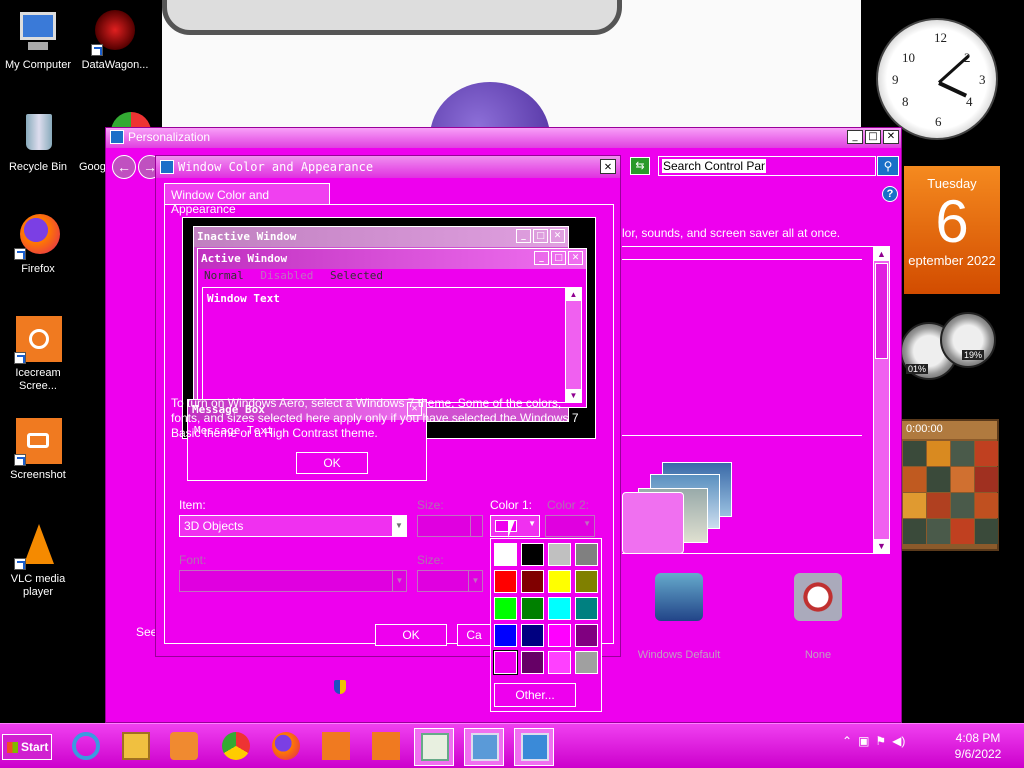 The width and height of the screenshot is (1024, 768). I want to click on volume-icon: ◀), so click(898, 741).